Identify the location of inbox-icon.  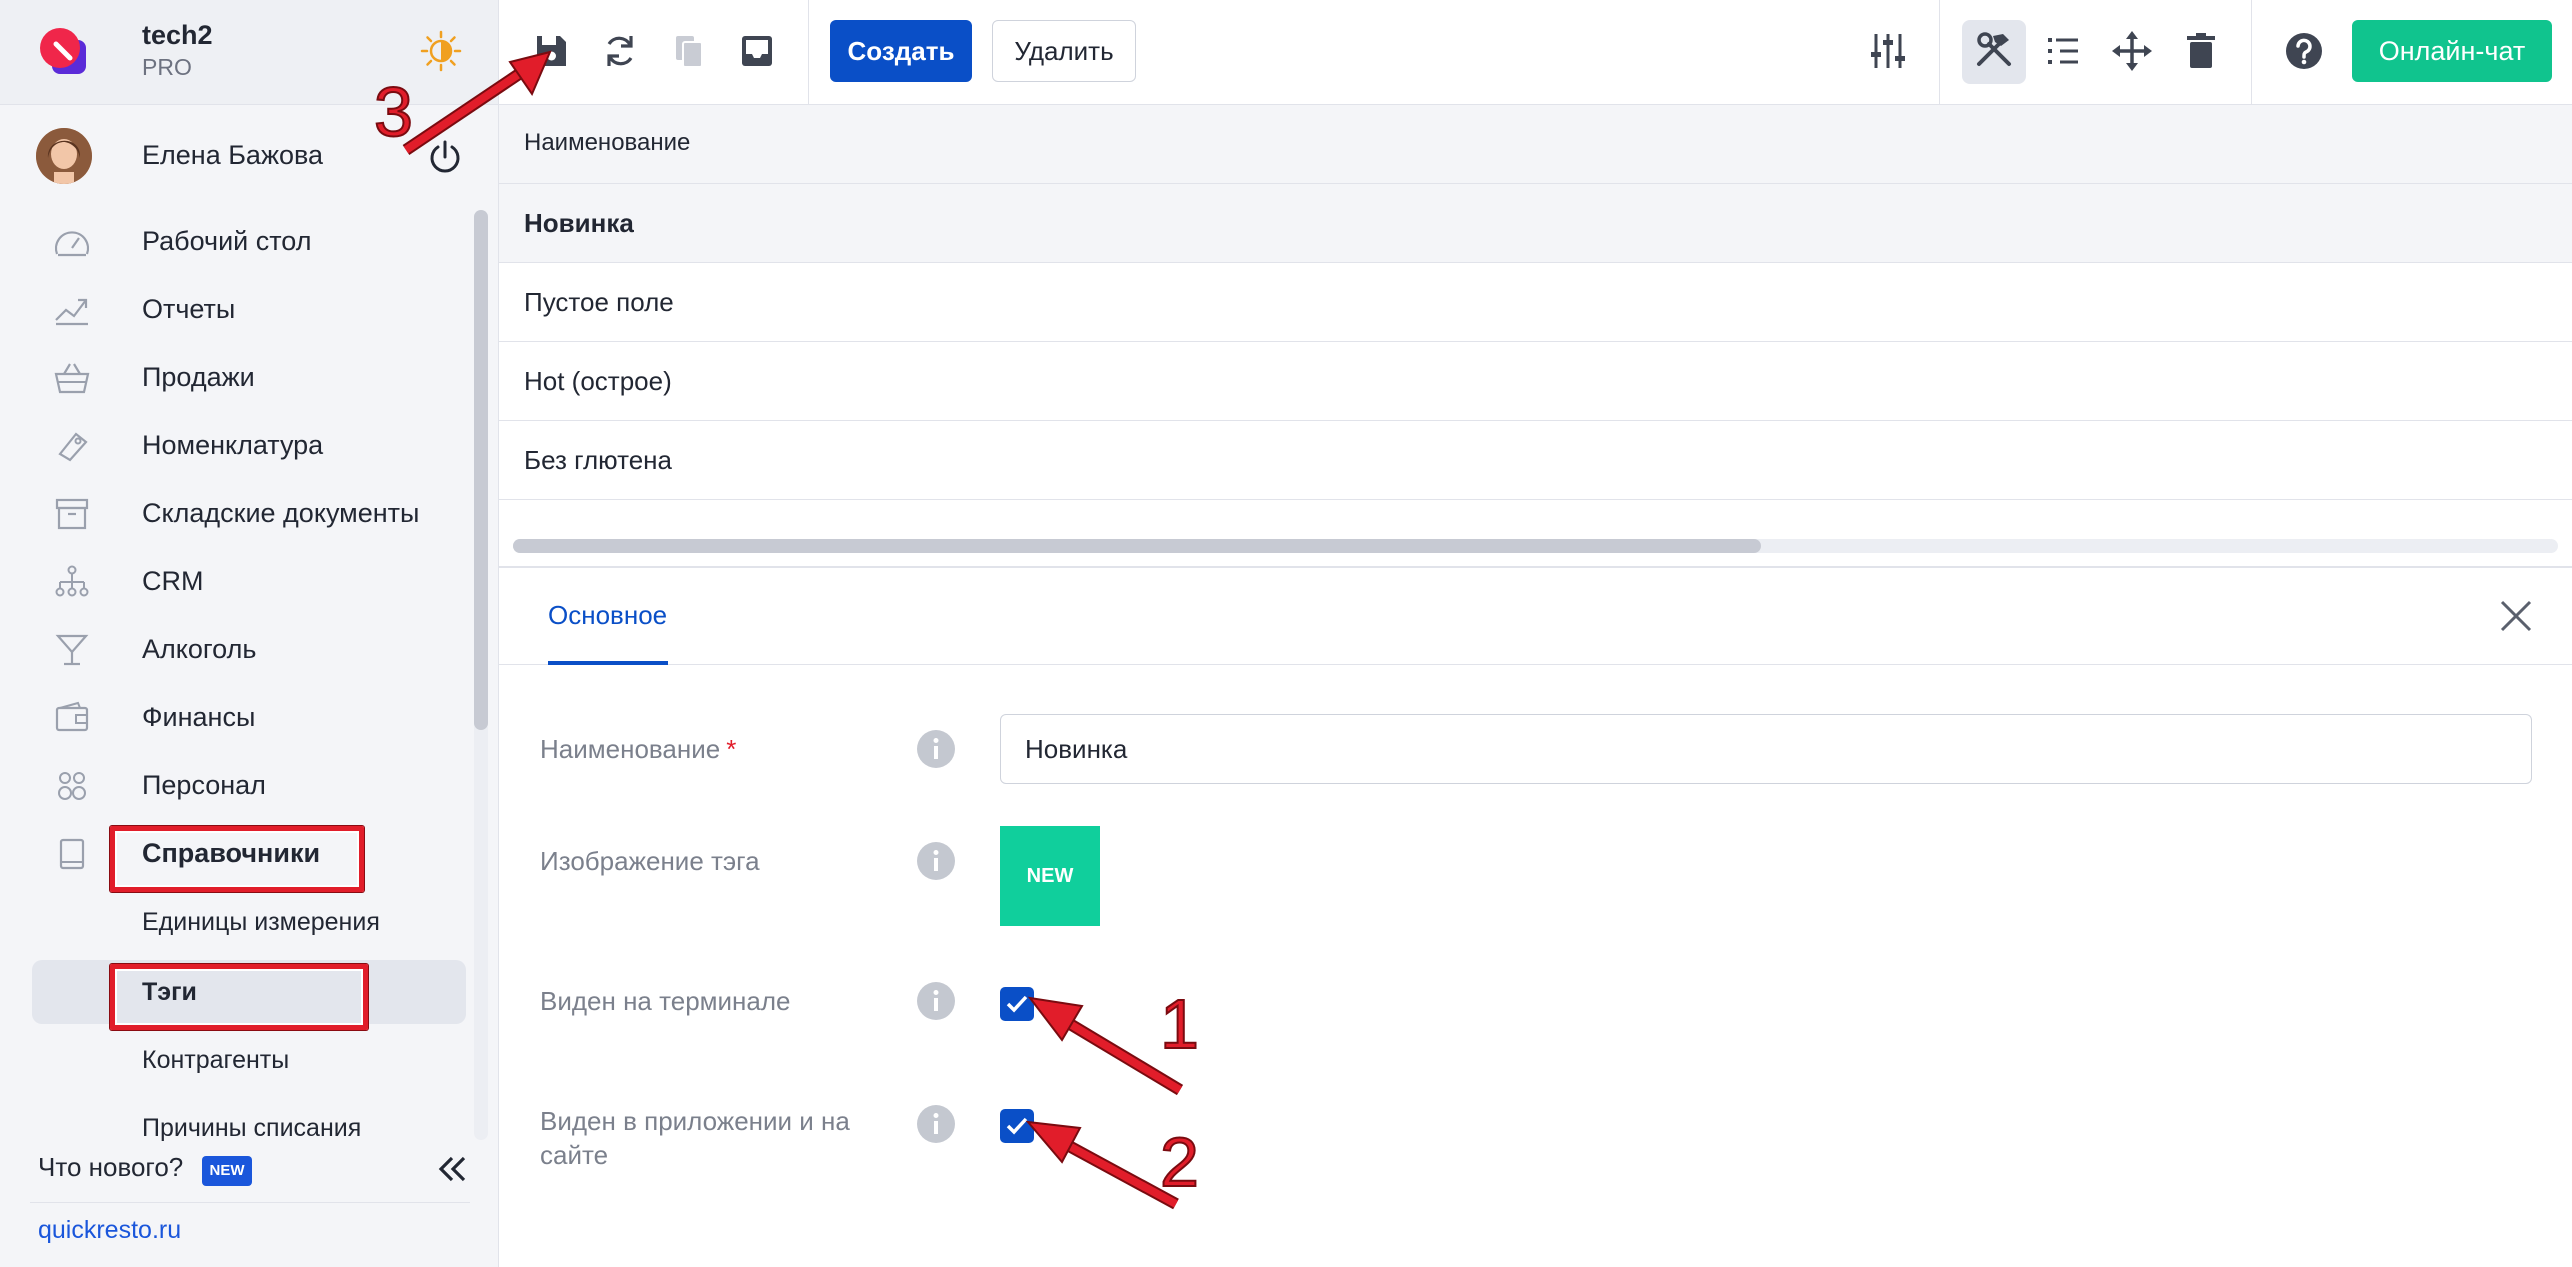
(757, 51).